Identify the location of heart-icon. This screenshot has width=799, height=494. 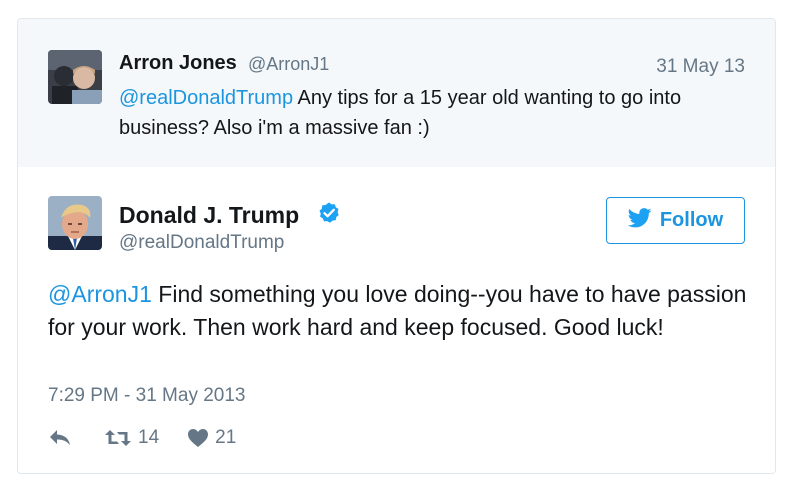
(198, 438).